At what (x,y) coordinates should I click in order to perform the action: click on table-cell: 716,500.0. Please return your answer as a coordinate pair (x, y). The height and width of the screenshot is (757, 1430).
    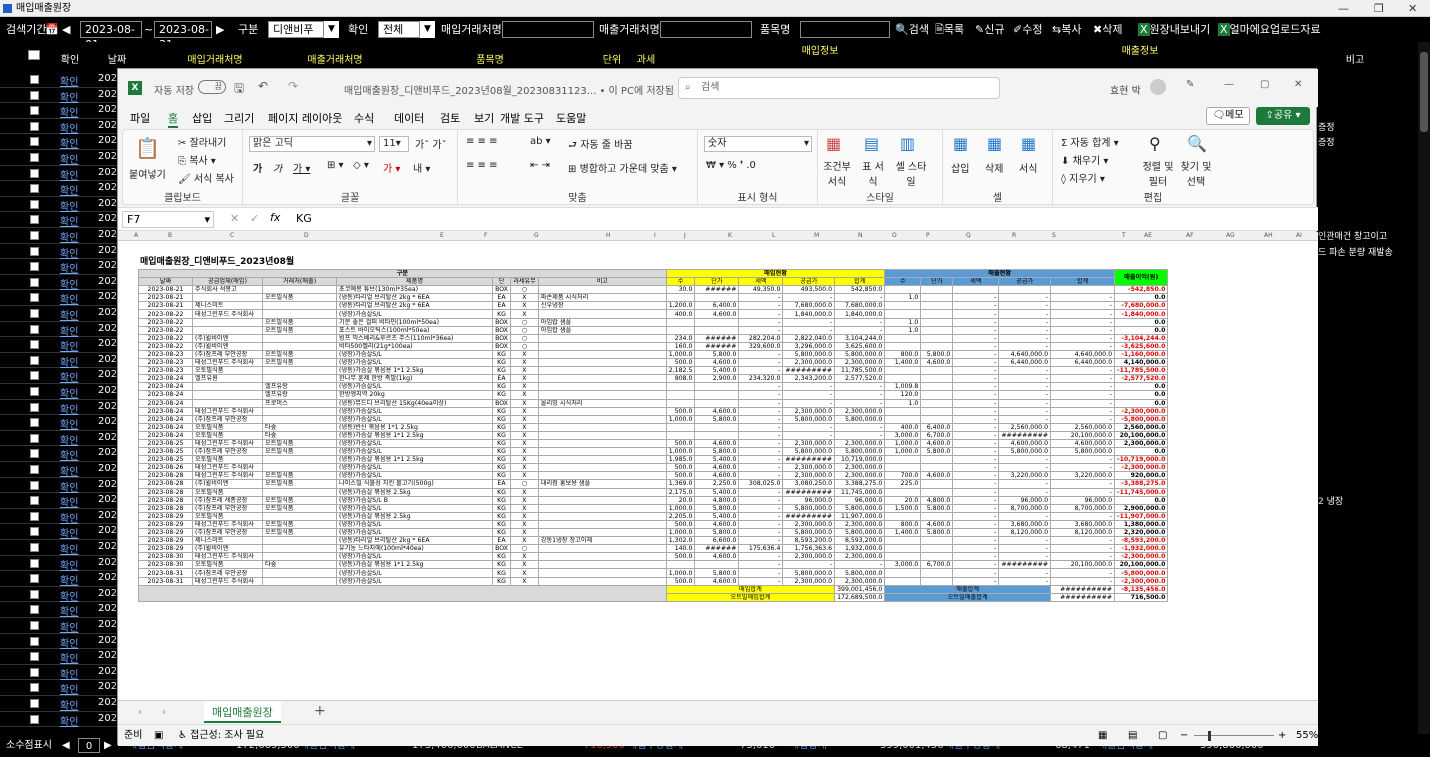
    Looking at the image, I should click on (1141, 597).